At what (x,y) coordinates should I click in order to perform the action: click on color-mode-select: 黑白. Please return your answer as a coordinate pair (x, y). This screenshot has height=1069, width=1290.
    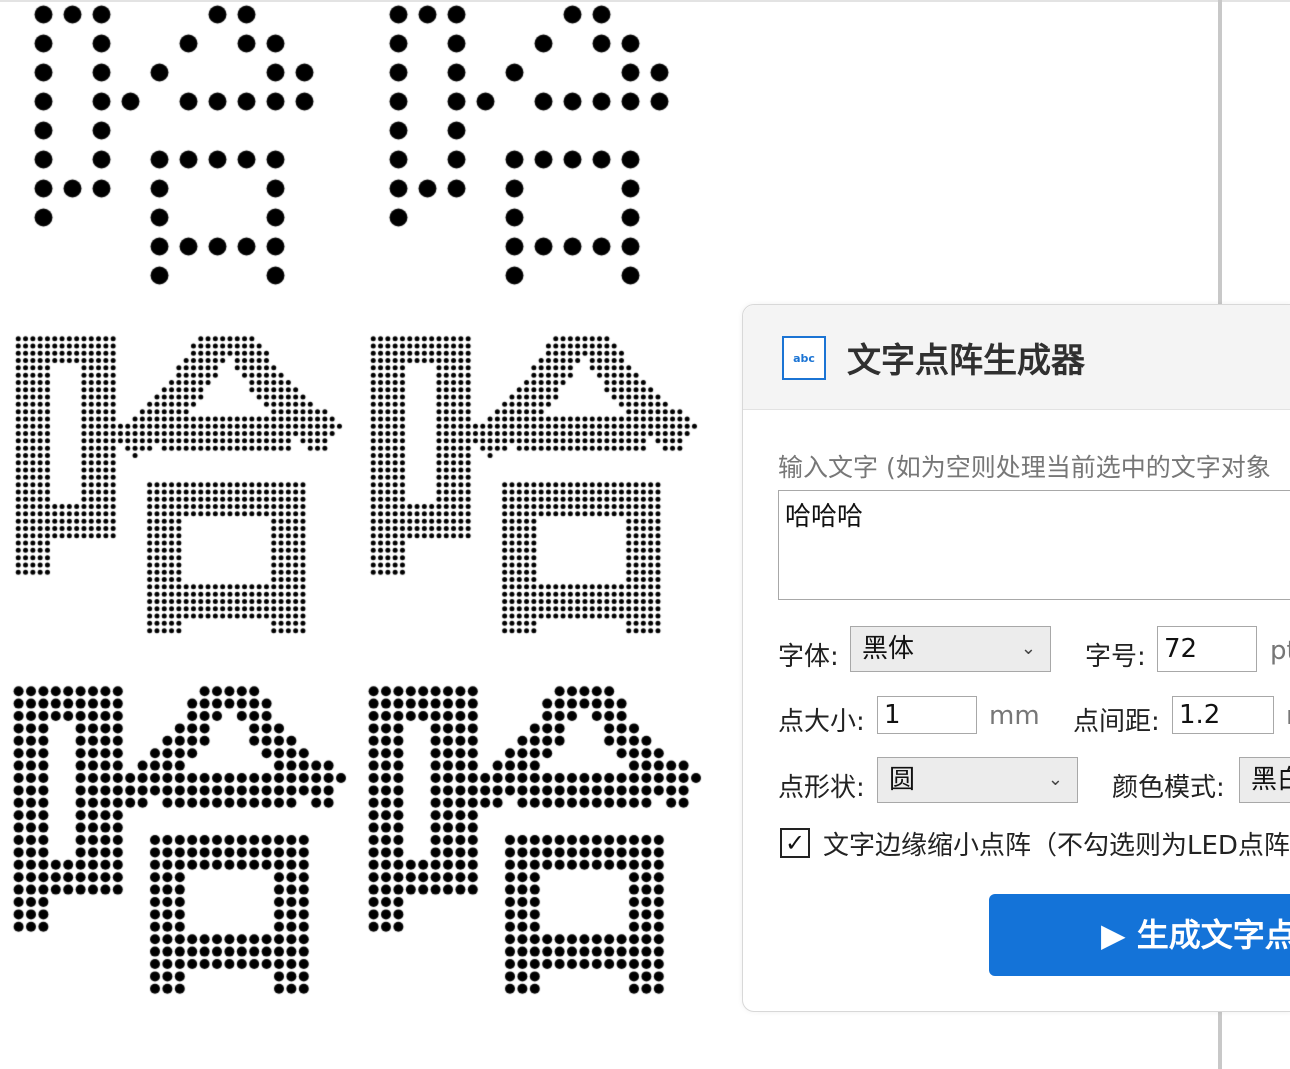
    Looking at the image, I should click on (1264, 780).